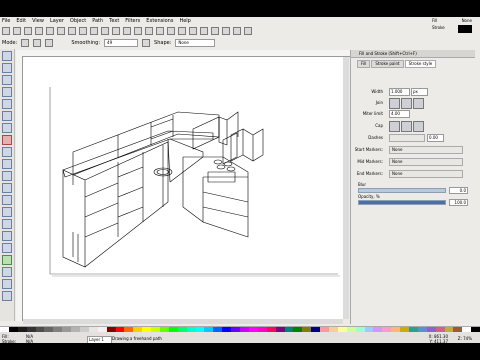 This screenshot has height=360, width=480. I want to click on zoom-selection-icon, so click(127, 30).